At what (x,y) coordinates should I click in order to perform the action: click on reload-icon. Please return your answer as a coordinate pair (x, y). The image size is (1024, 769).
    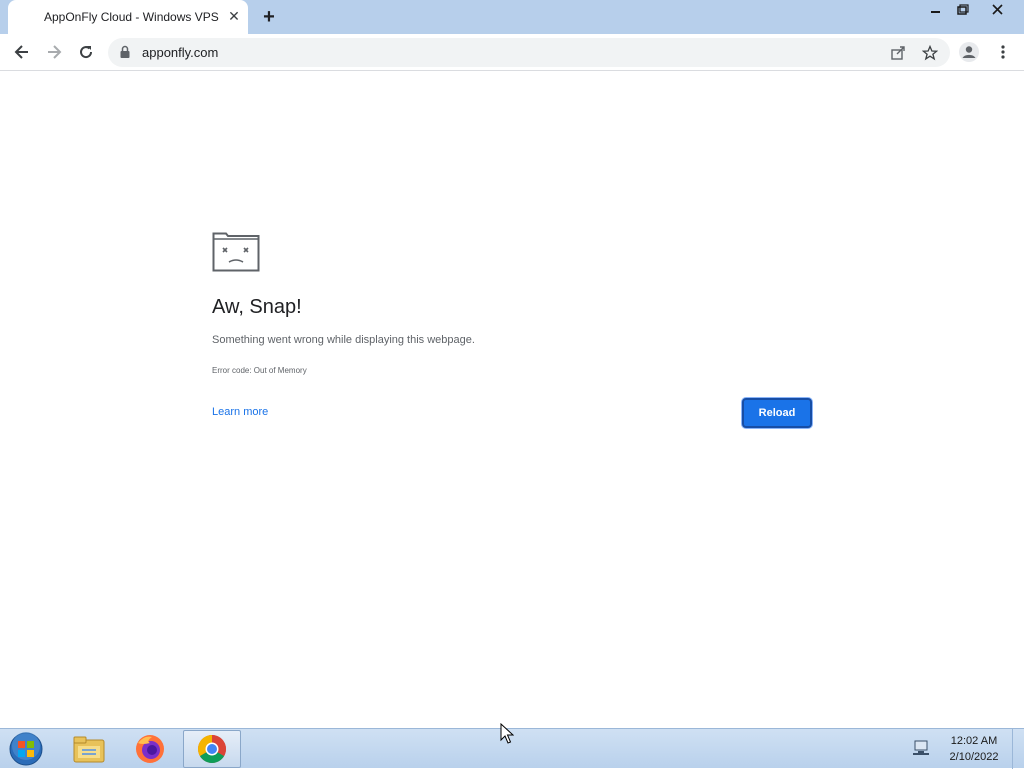
    Looking at the image, I should click on (86, 52).